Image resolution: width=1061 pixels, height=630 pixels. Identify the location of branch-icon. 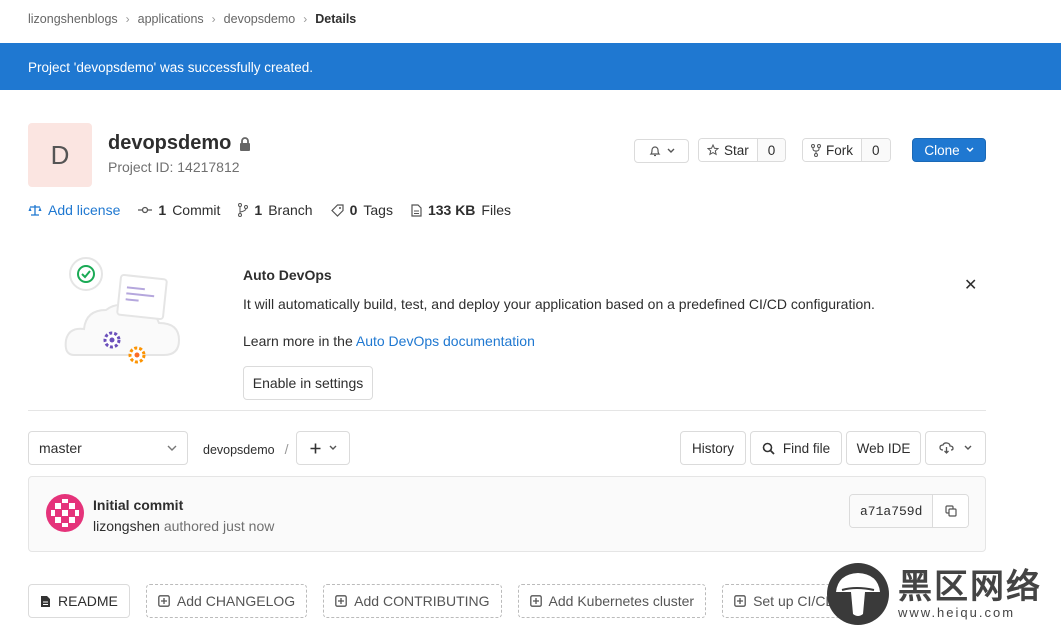
(243, 210).